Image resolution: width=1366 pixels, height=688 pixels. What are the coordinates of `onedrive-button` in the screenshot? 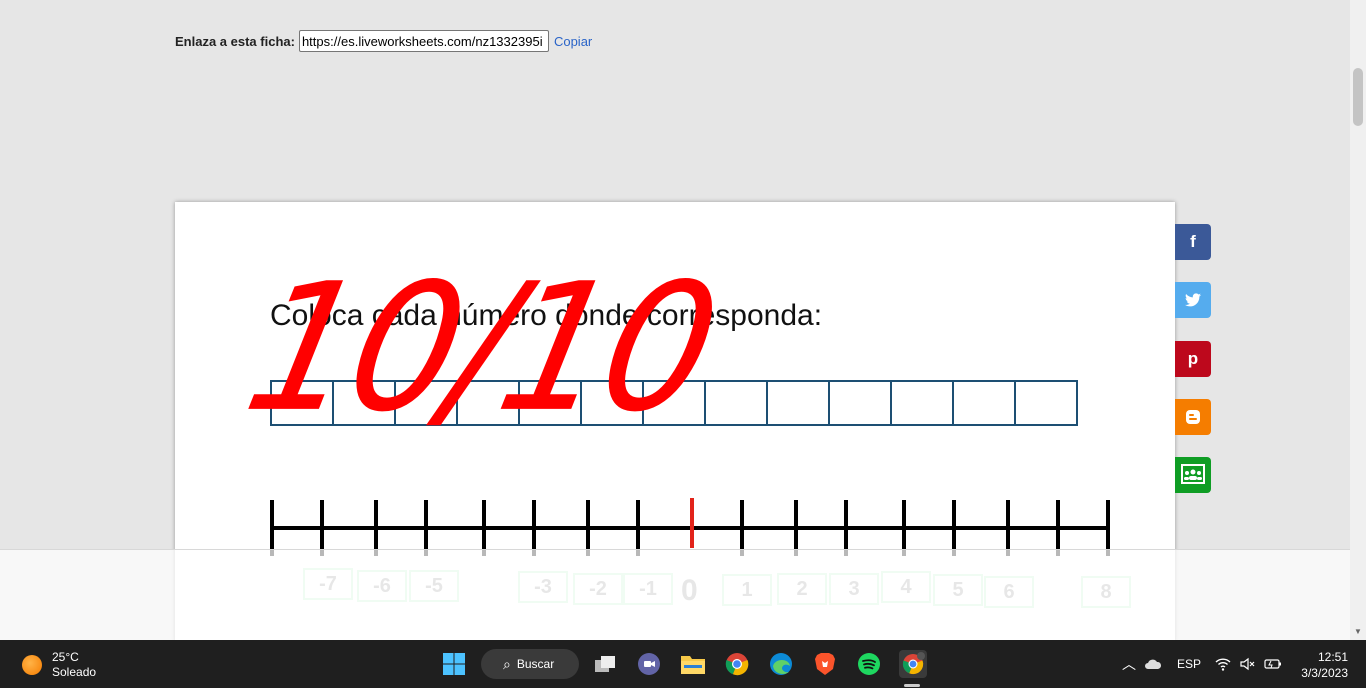 It's located at (1153, 664).